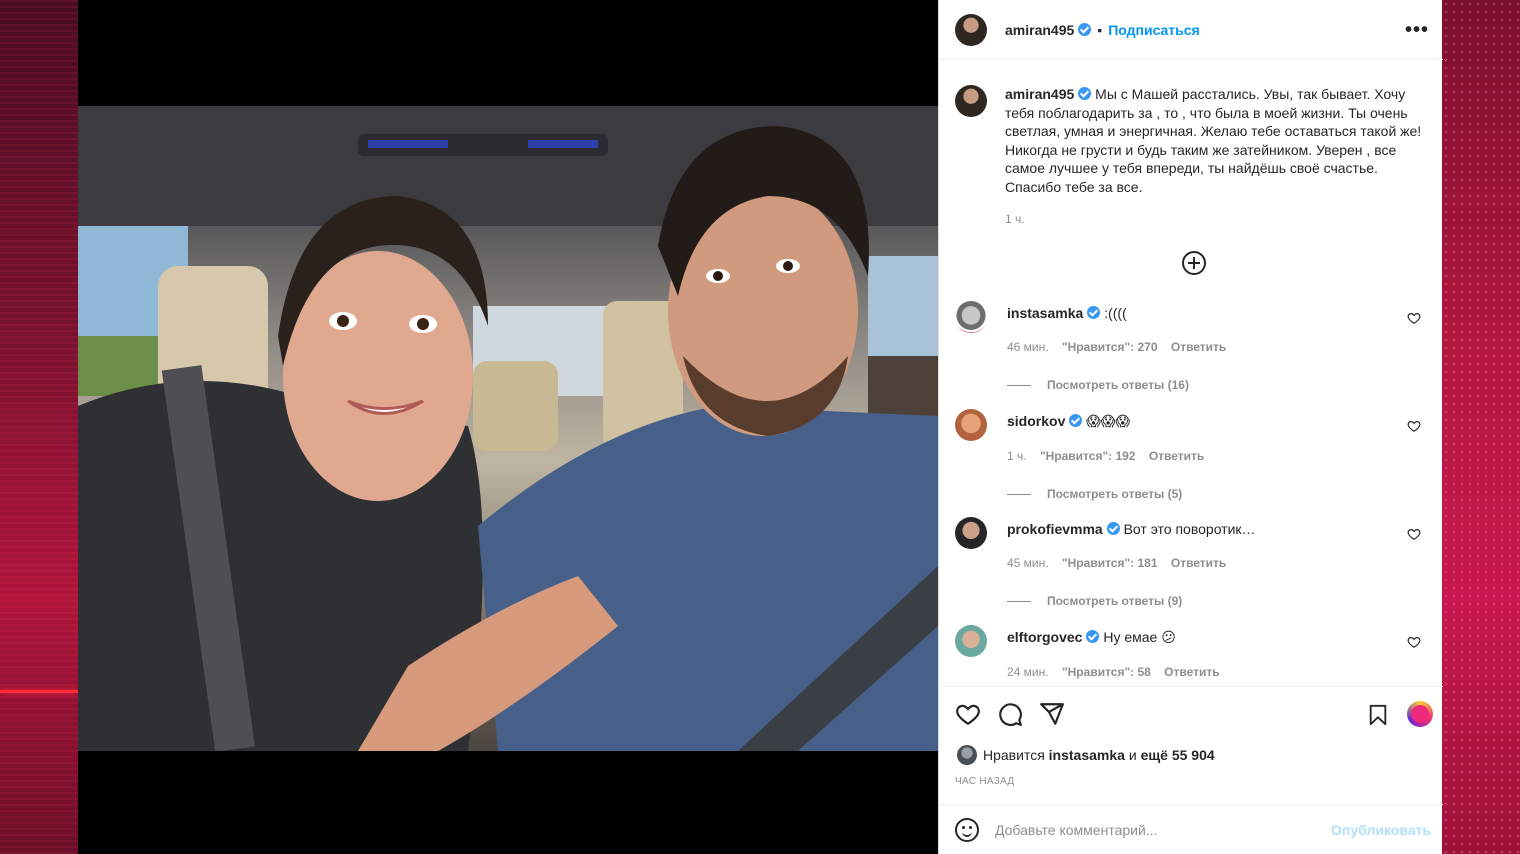  Describe the element at coordinates (39, 691) in the screenshot. I see `background-accent-line` at that location.